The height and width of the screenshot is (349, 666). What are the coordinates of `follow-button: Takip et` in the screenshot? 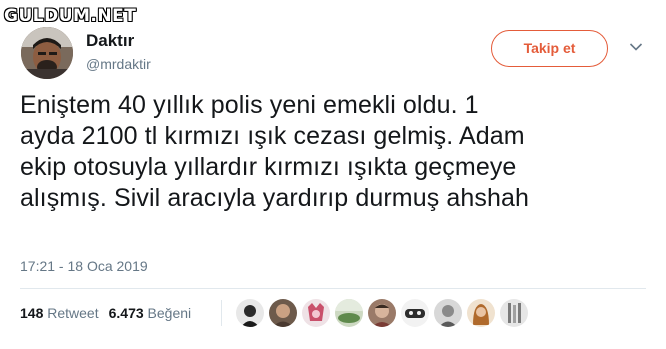 It's located at (549, 48).